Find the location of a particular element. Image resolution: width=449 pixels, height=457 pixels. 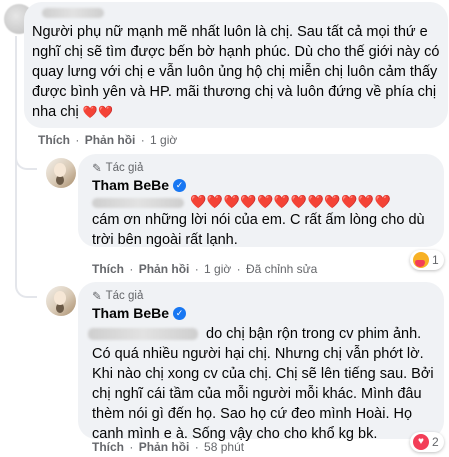

reply-timestamp: 1 giờ is located at coordinates (217, 269).